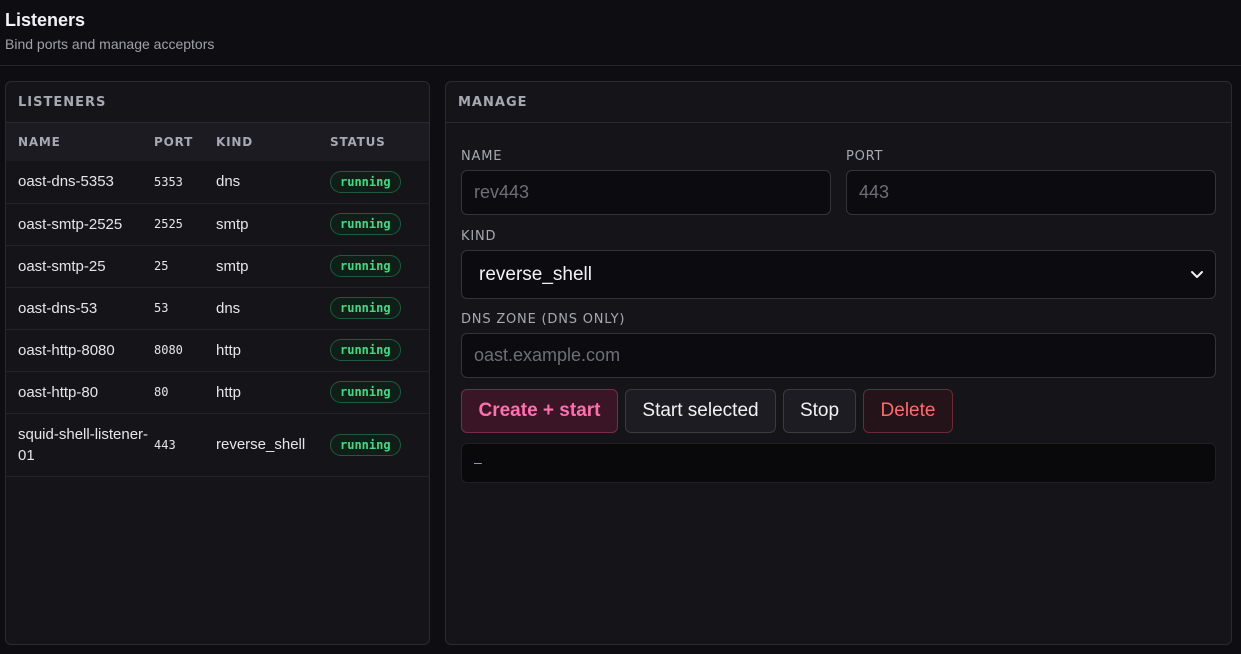 The image size is (1241, 654). What do you see at coordinates (66, 182) in the screenshot?
I see `listener-name: oast-dns-5353` at bounding box center [66, 182].